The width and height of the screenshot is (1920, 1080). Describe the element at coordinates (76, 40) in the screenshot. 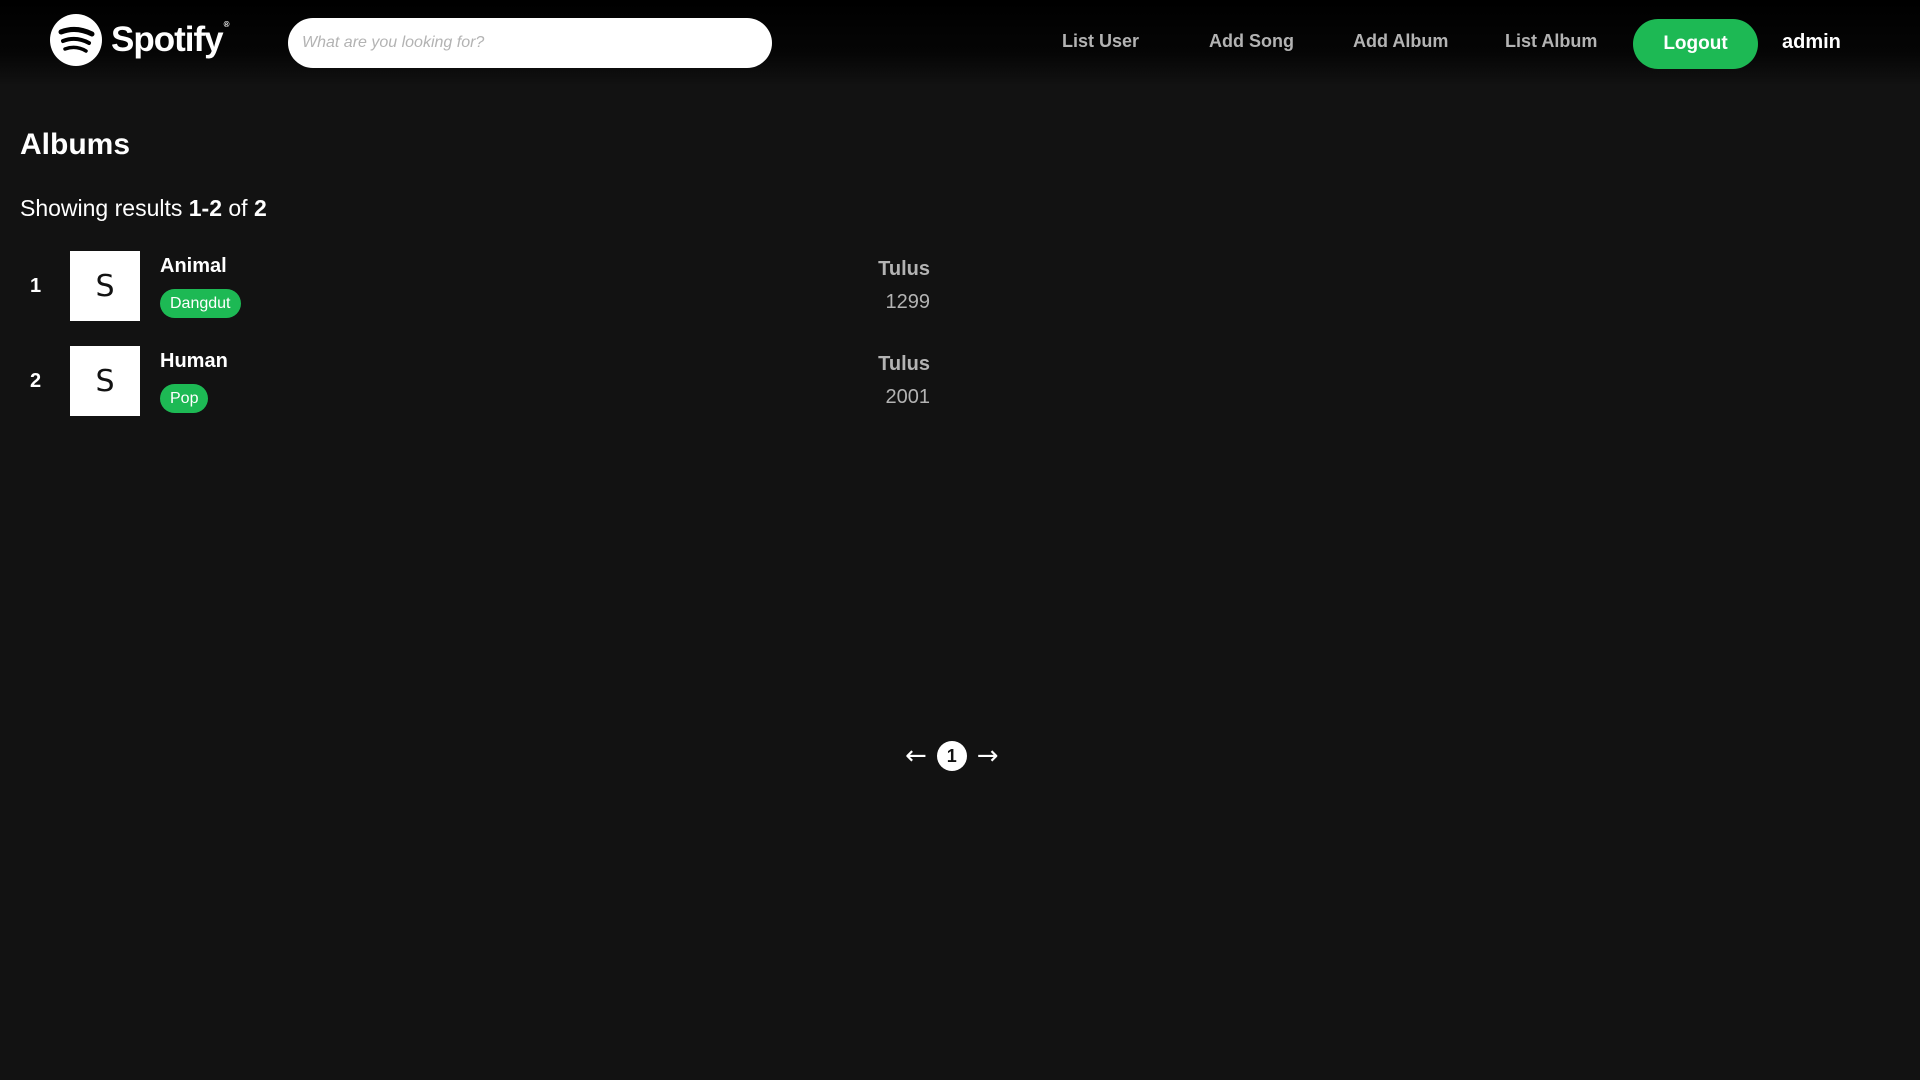

I see `spotify-logo-icon` at that location.